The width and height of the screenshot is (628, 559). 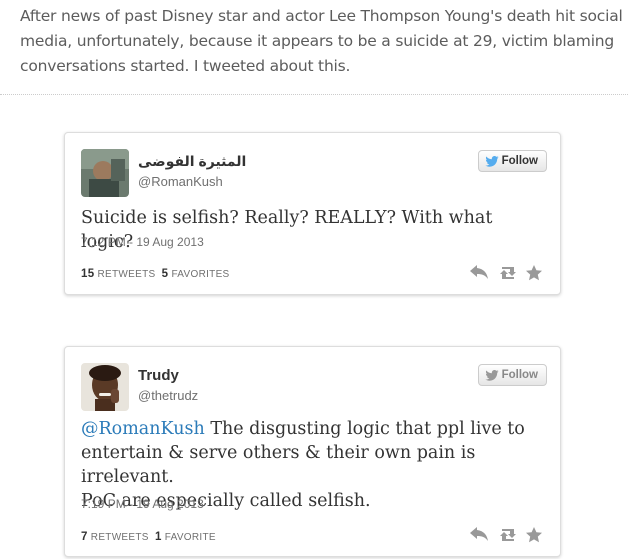 What do you see at coordinates (143, 429) in the screenshot?
I see `mention-link: @RomanKush` at bounding box center [143, 429].